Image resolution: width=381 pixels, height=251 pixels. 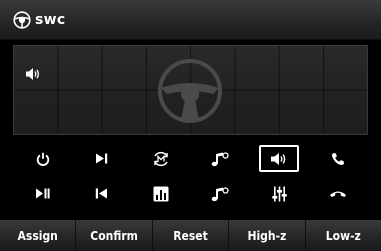 I want to click on eq-settings-button, so click(x=279, y=193).